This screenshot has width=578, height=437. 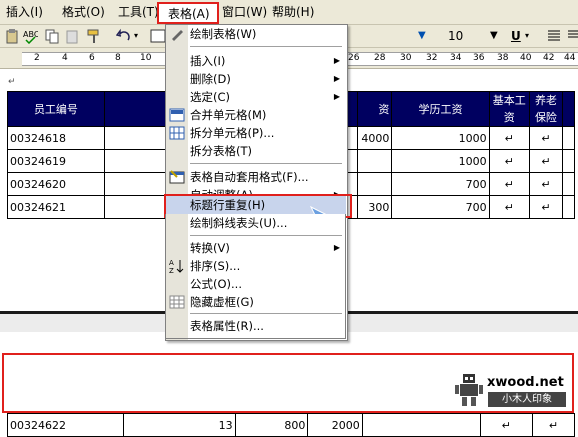 What do you see at coordinates (138, 12) in the screenshot?
I see `menu-tools: 工具(T)` at bounding box center [138, 12].